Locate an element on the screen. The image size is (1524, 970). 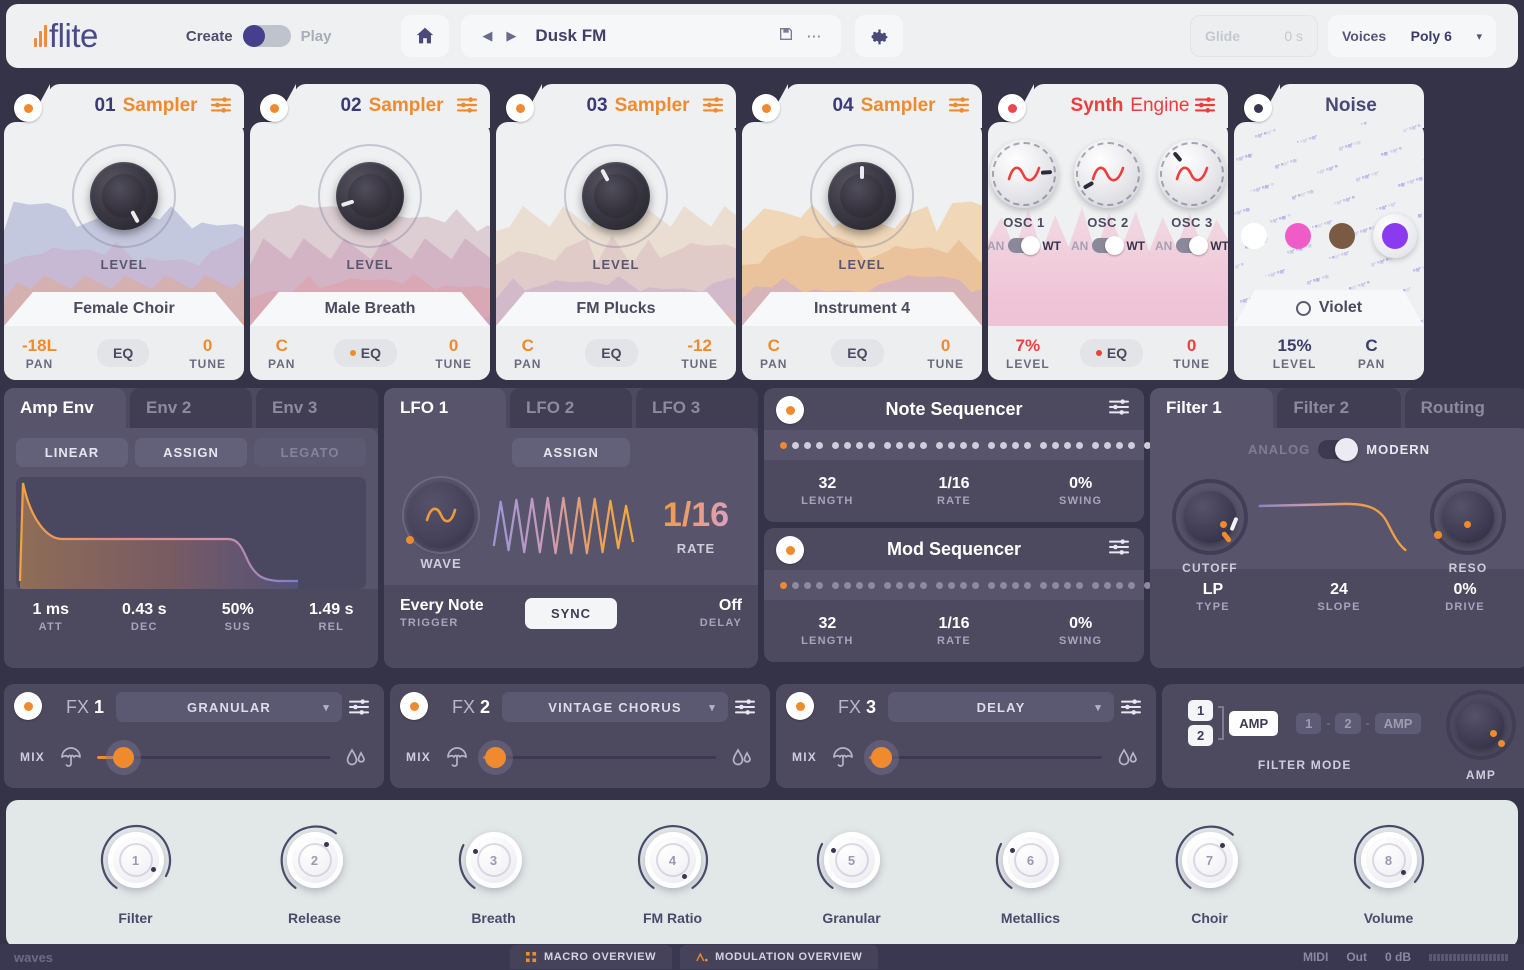
sequencer-swing: 0% SWING is located at coordinates (1080, 491).